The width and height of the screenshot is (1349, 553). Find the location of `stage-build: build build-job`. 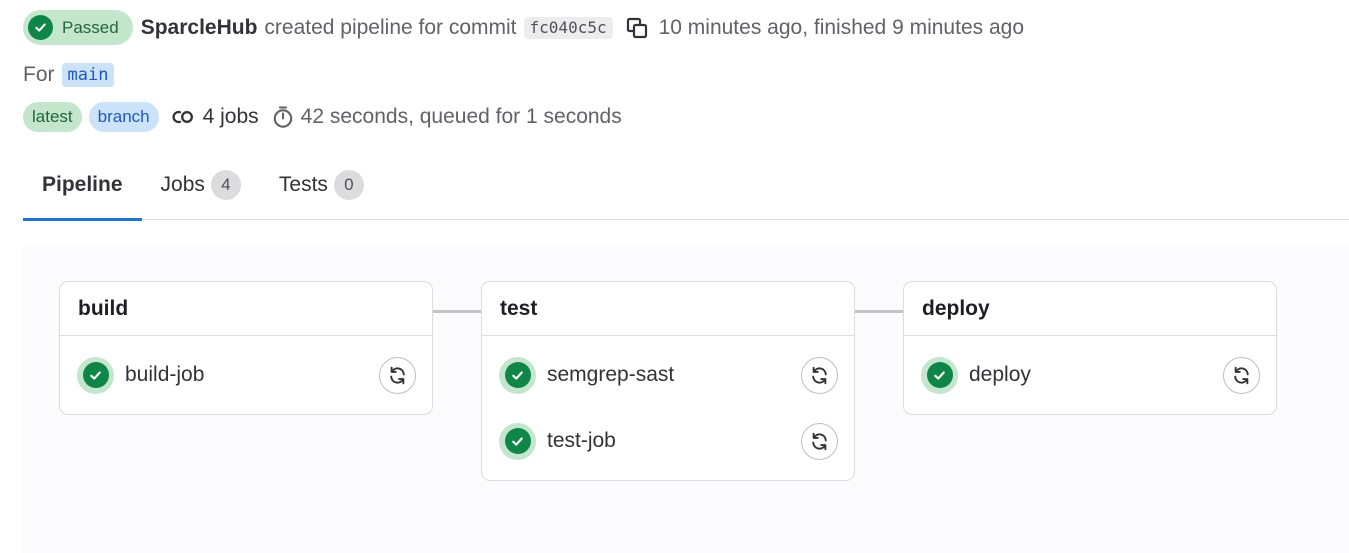

stage-build: build build-job is located at coordinates (246, 348).